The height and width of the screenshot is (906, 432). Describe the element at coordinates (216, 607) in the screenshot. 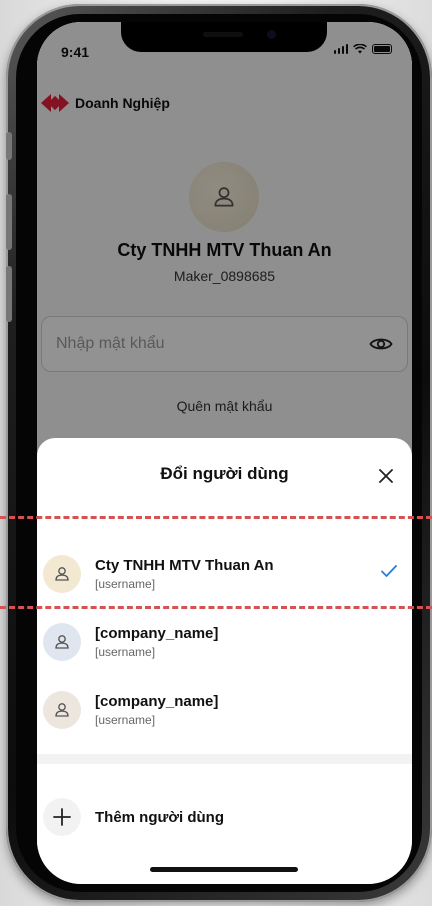

I see `highlight-dash-bottom` at that location.